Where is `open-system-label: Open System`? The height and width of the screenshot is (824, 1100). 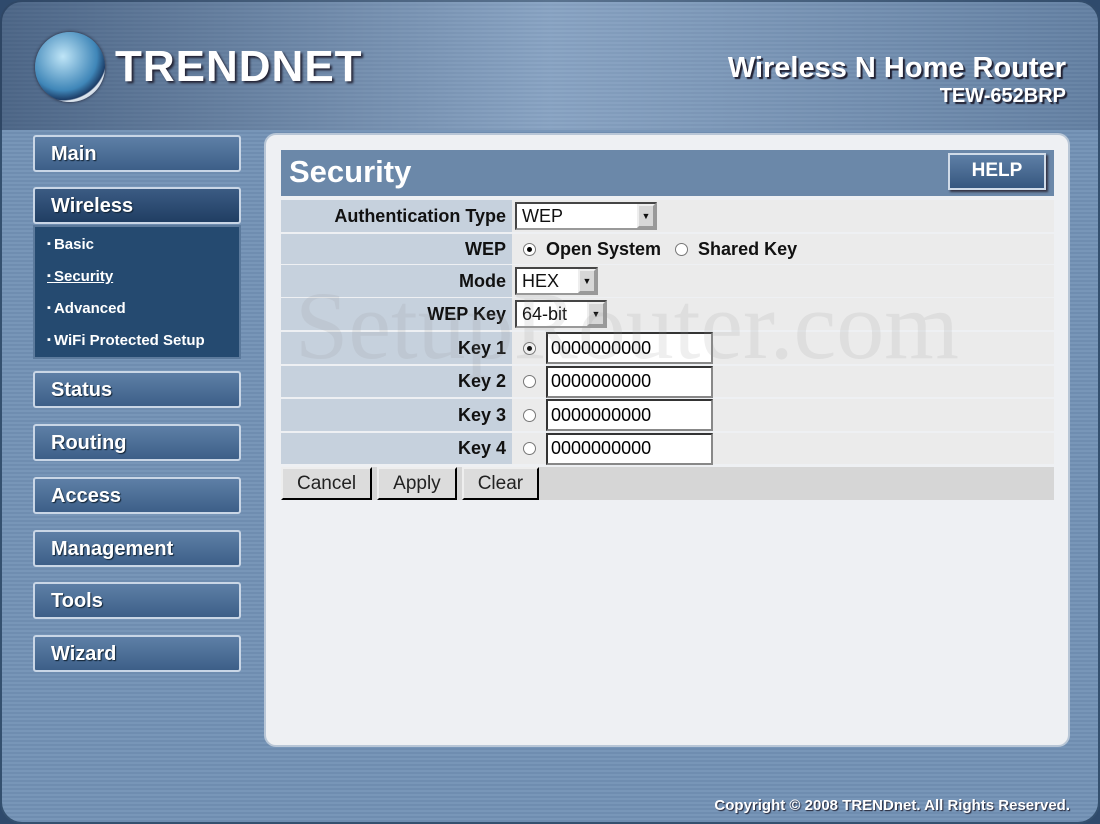 open-system-label: Open System is located at coordinates (604, 248).